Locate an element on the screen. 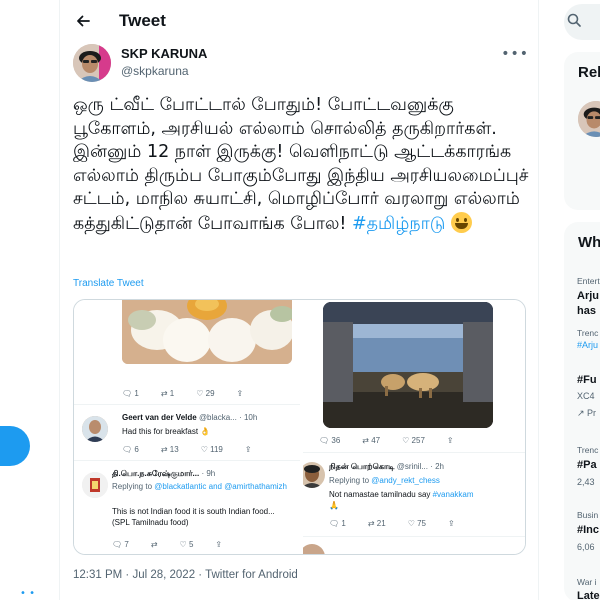  author-name: SKP KARUNA is located at coordinates (164, 53).